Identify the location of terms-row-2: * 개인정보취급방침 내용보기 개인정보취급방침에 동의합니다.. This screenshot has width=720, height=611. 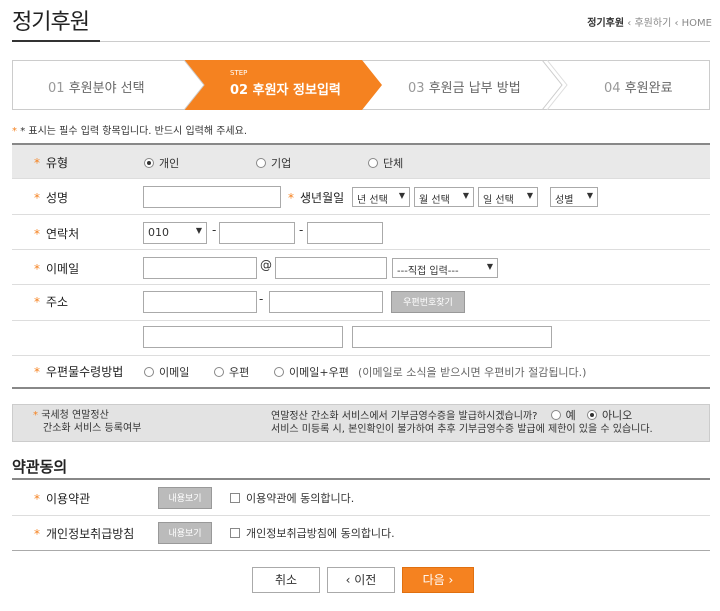
(361, 533).